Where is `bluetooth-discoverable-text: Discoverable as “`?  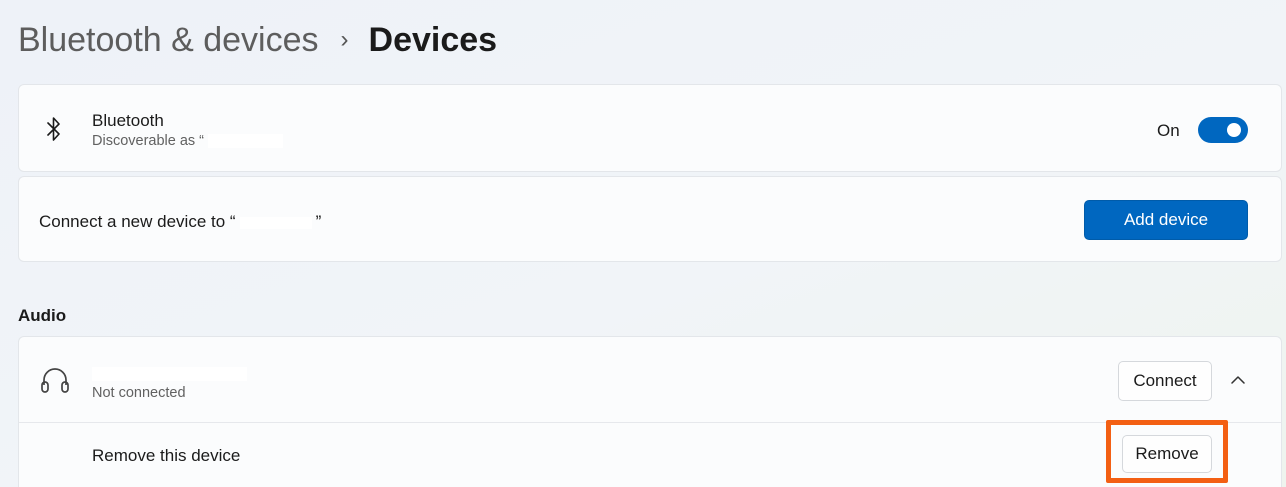
bluetooth-discoverable-text: Discoverable as “ is located at coordinates (188, 141).